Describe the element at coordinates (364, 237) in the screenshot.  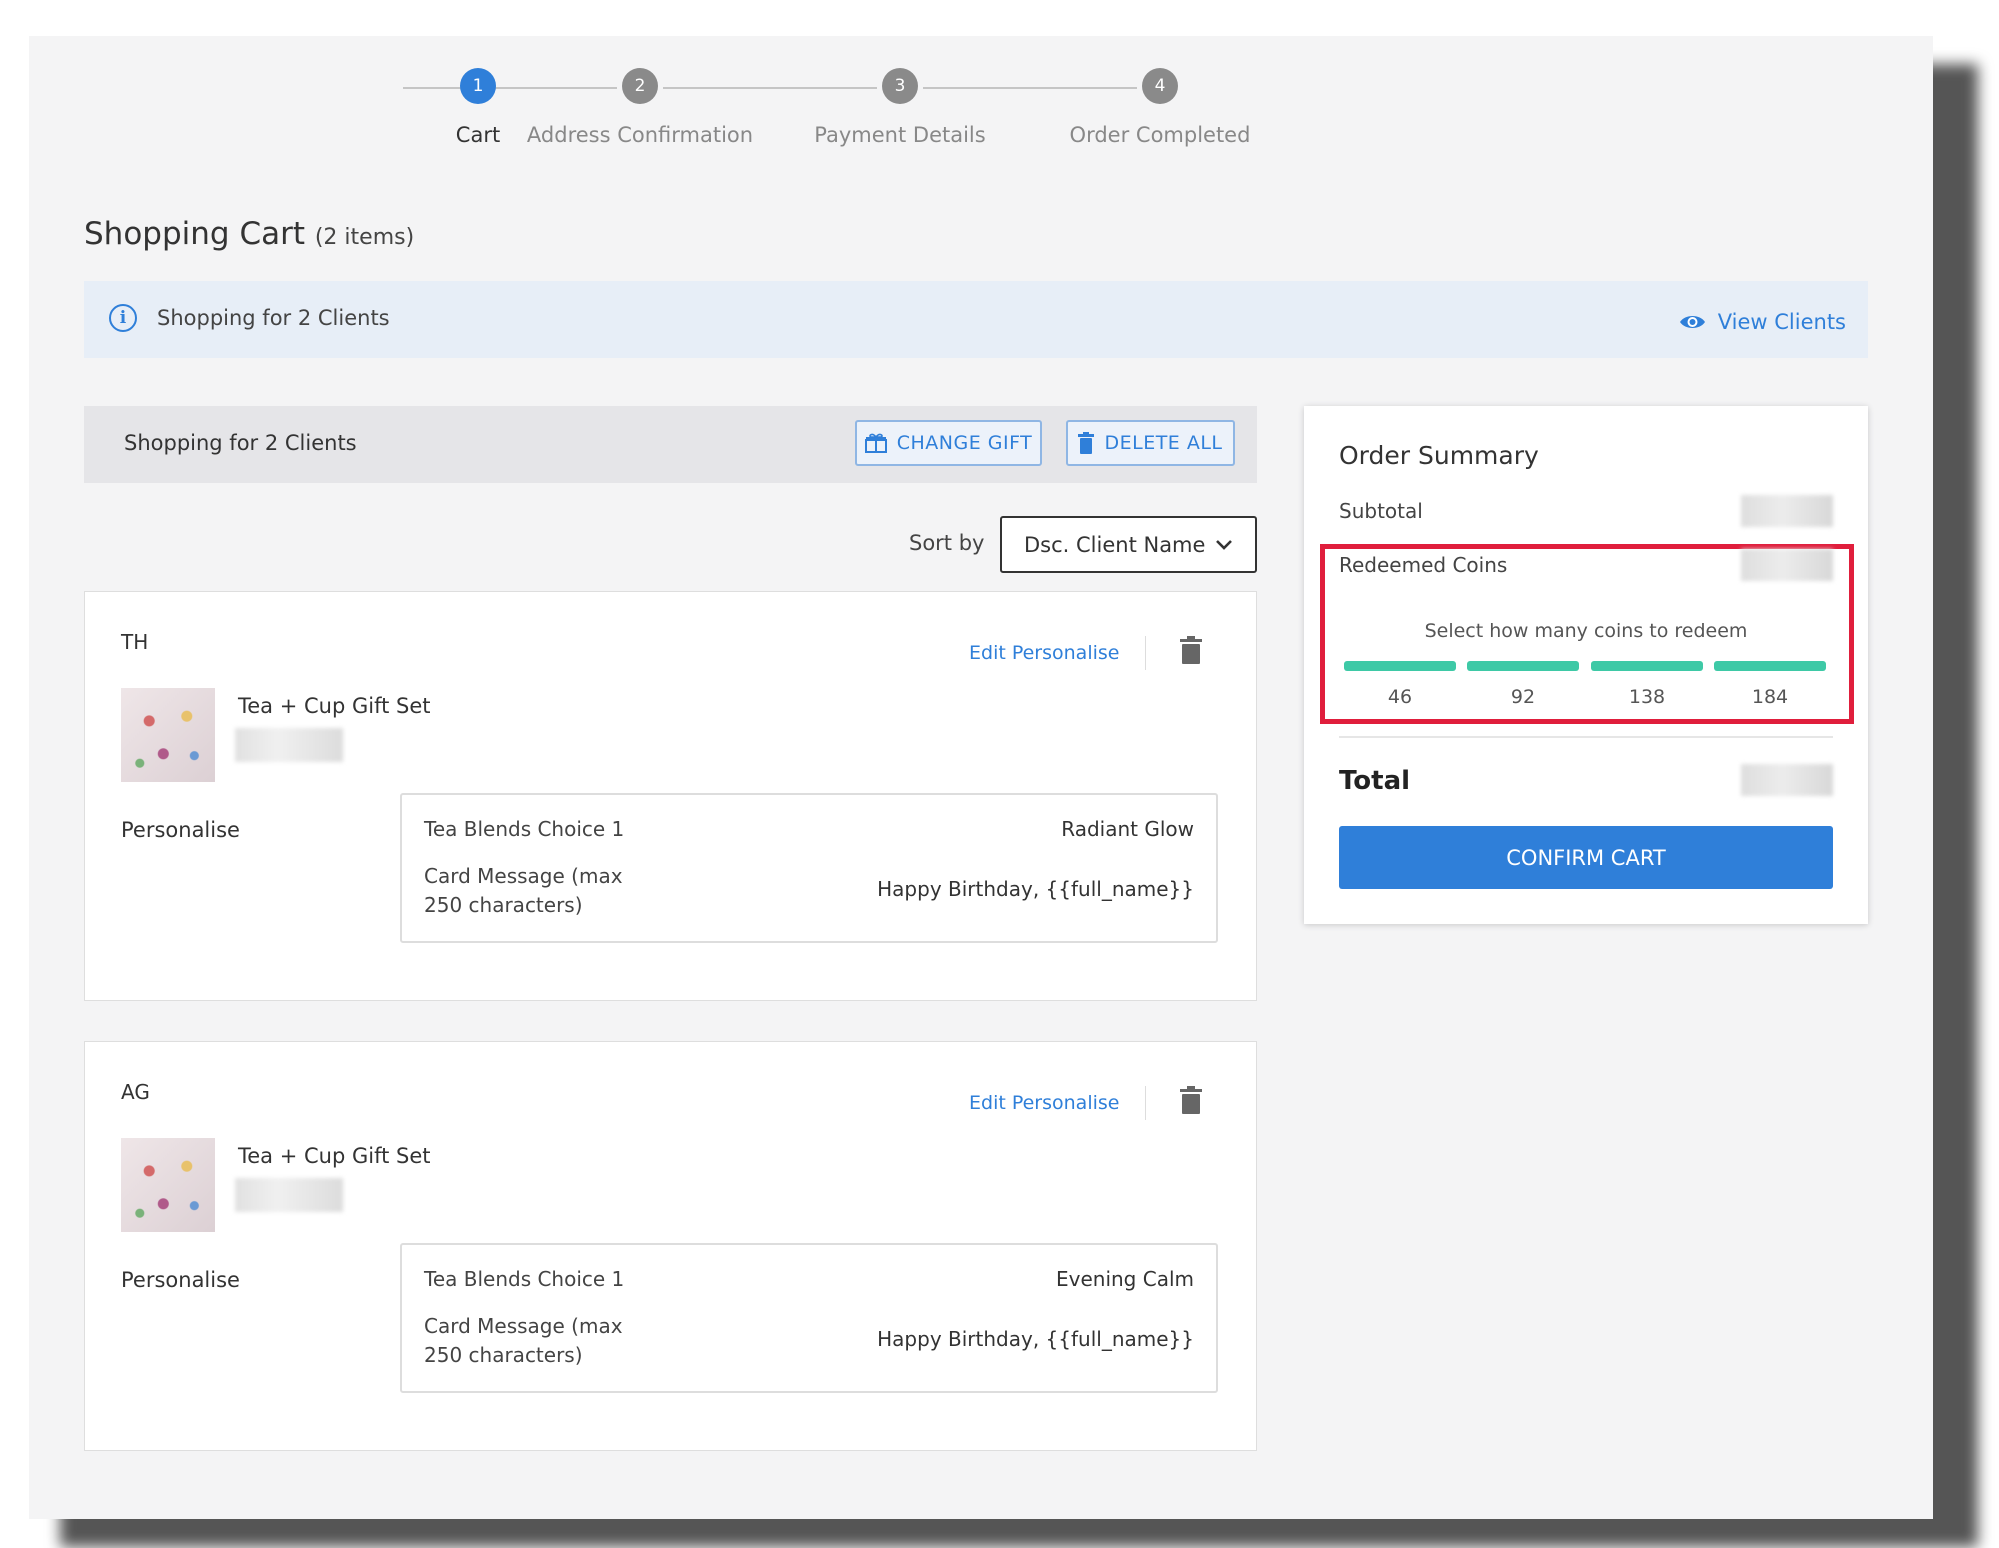
I see `item-count: (2 items)` at that location.